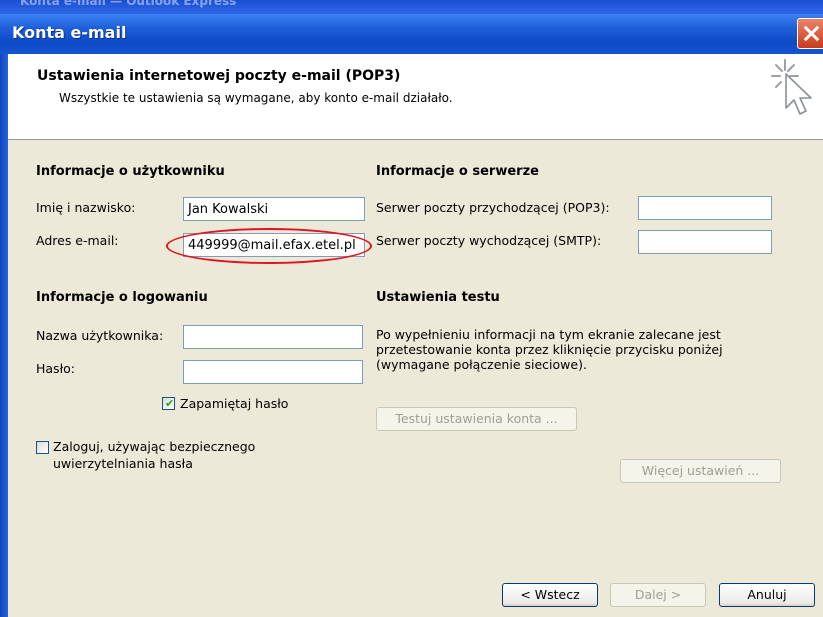 The image size is (823, 617). Describe the element at coordinates (269, 246) in the screenshot. I see `email-highlight-annotation` at that location.